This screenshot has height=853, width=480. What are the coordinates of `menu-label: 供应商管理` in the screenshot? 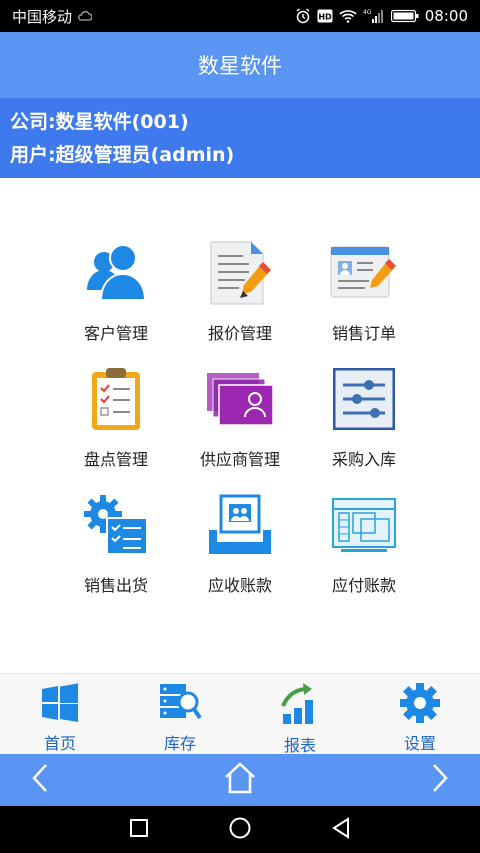 It's located at (239, 459).